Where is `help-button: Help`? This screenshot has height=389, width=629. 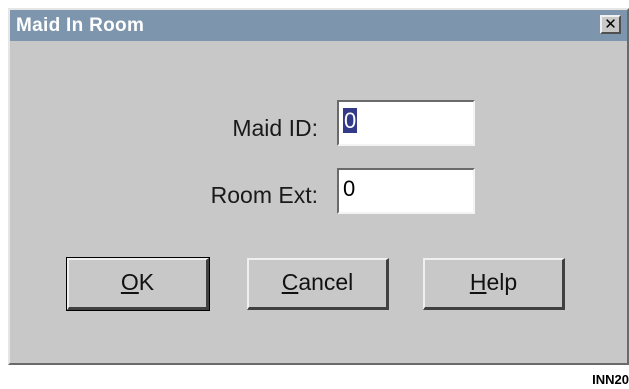
help-button: Help is located at coordinates (494, 284).